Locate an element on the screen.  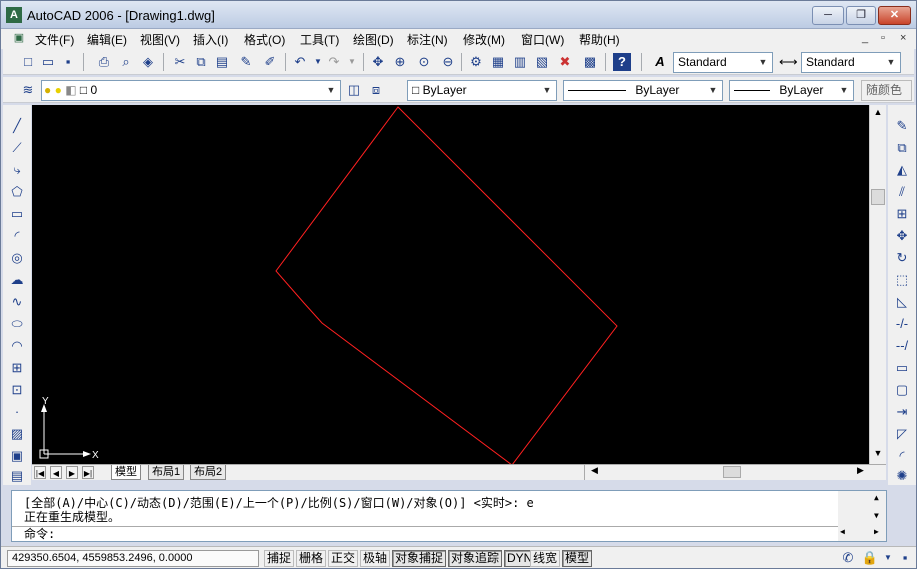
ortho-toggle: 正交 is located at coordinates (343, 558).